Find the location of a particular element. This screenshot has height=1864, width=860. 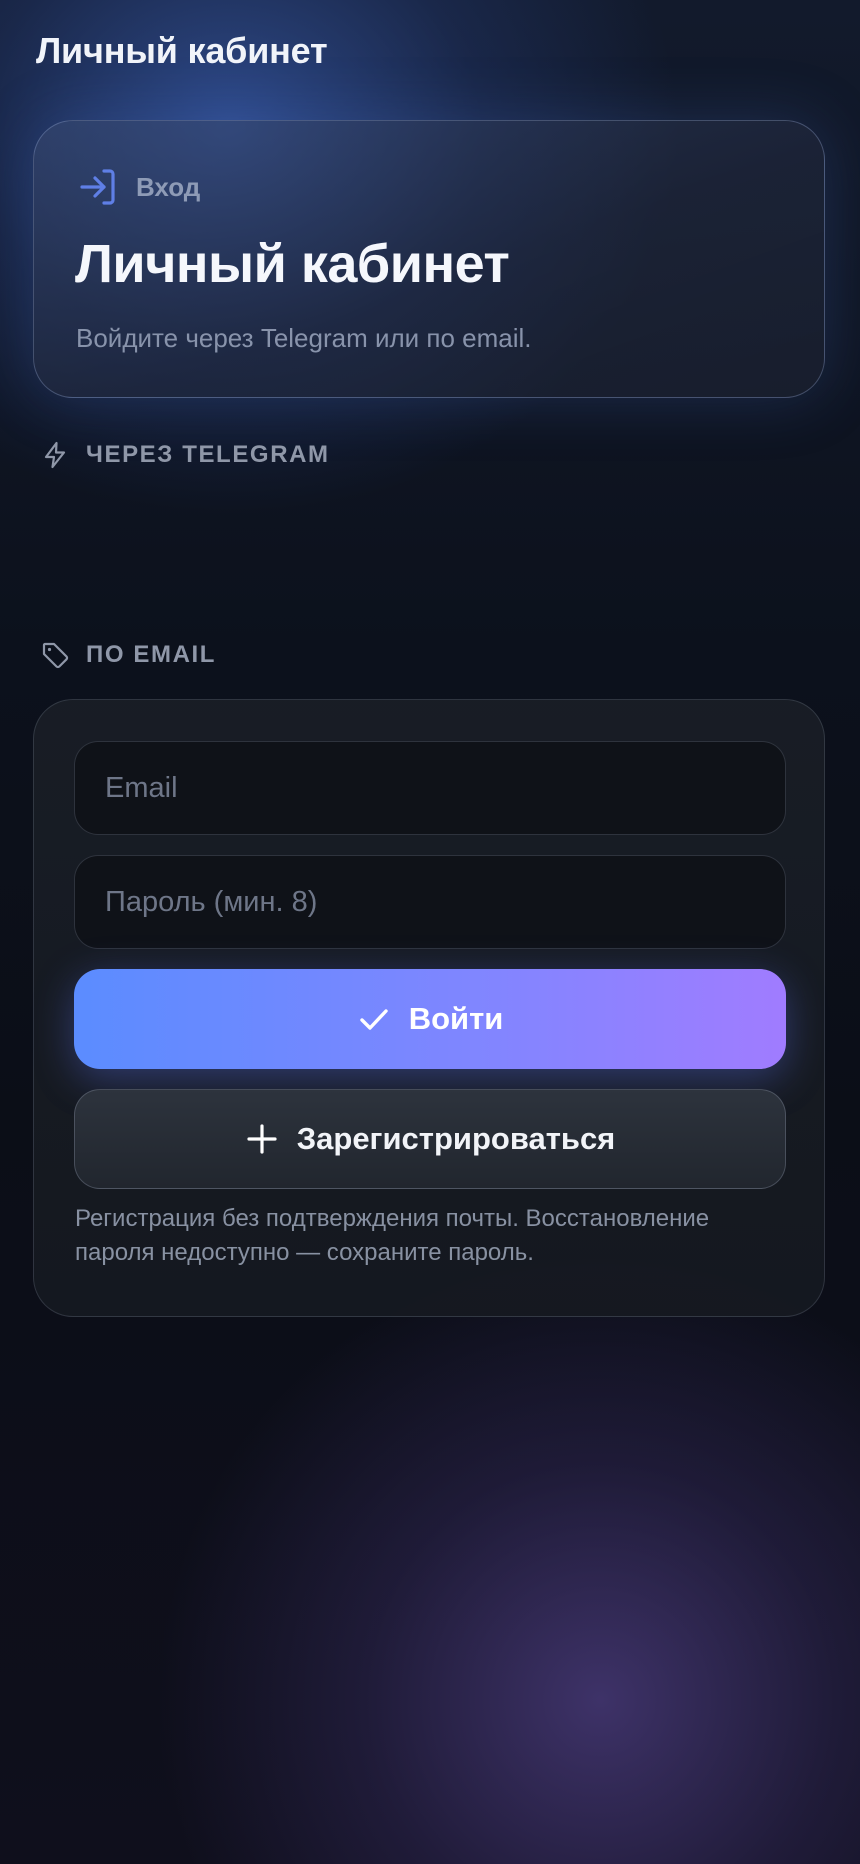

check-icon is located at coordinates (373, 1019).